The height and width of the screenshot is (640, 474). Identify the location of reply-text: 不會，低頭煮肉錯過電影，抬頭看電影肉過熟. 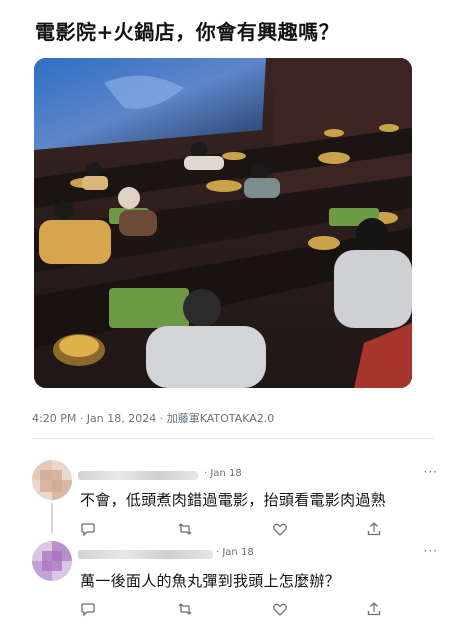
(233, 500).